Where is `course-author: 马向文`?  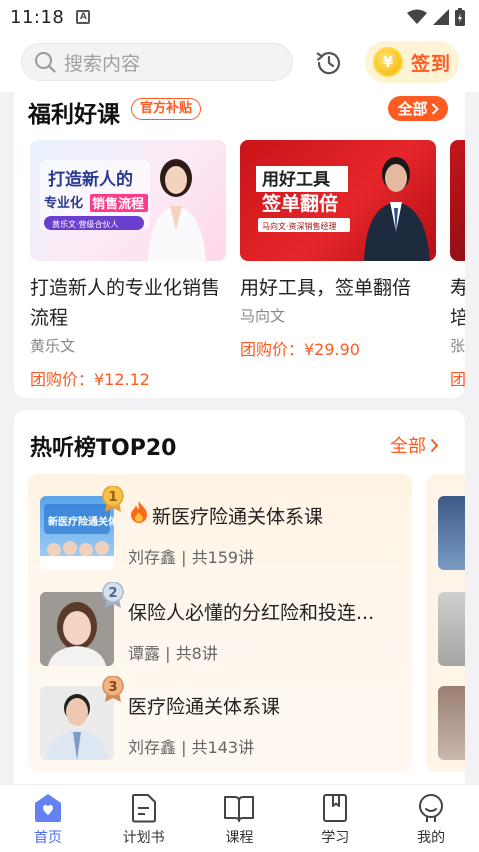
course-author: 马向文 is located at coordinates (263, 316).